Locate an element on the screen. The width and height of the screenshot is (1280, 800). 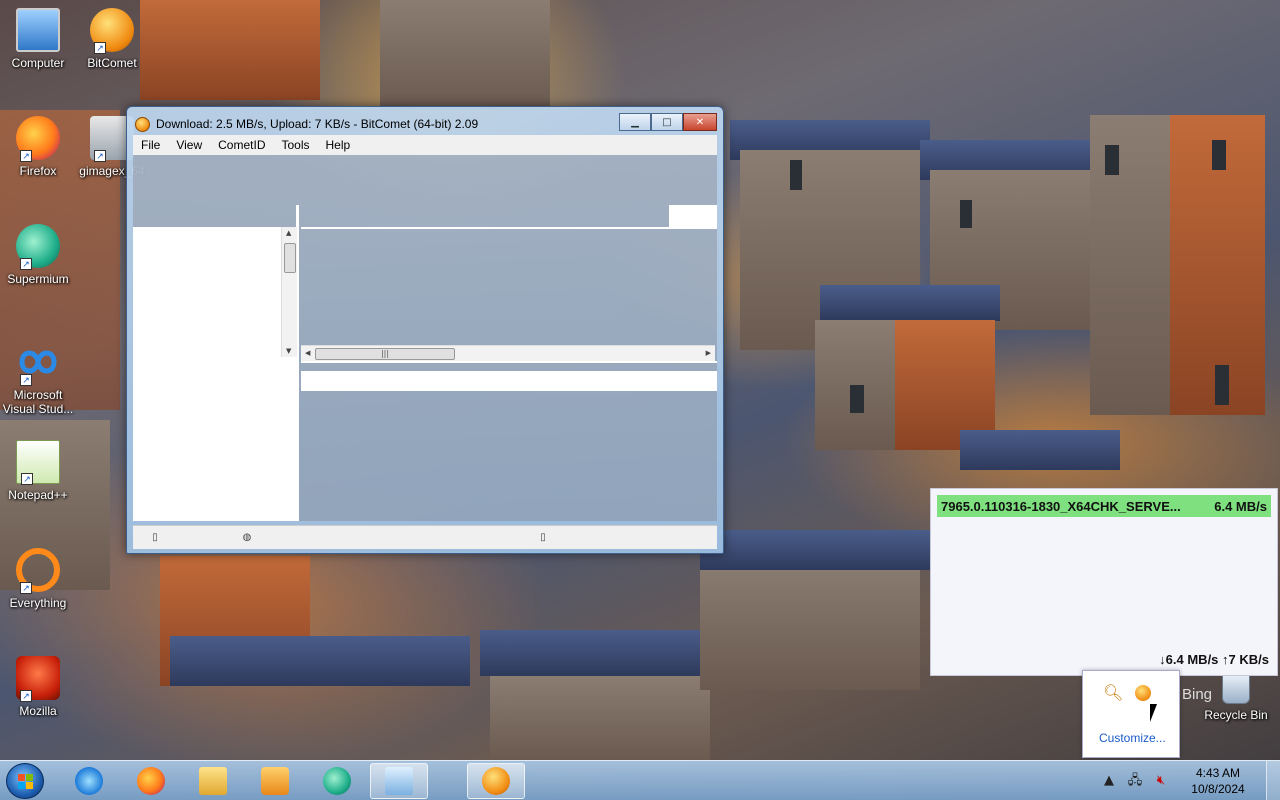
control-panel-icon is located at coordinates (399, 781).